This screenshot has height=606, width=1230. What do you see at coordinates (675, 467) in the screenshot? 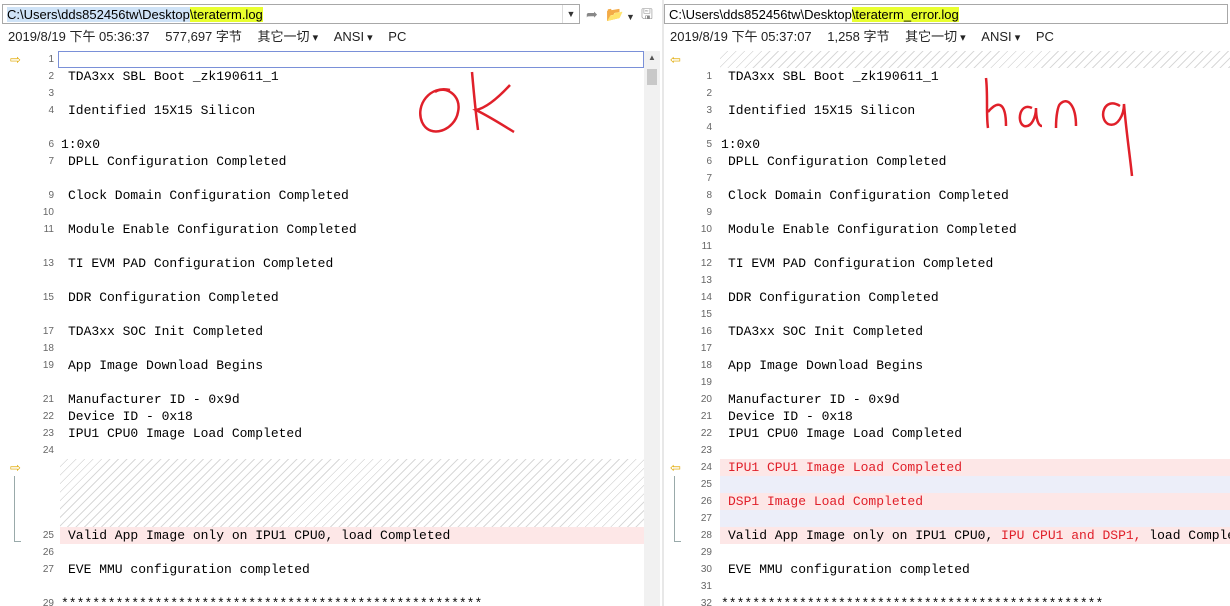
I see `diff-arrow-icon: ⇦` at bounding box center [675, 467].